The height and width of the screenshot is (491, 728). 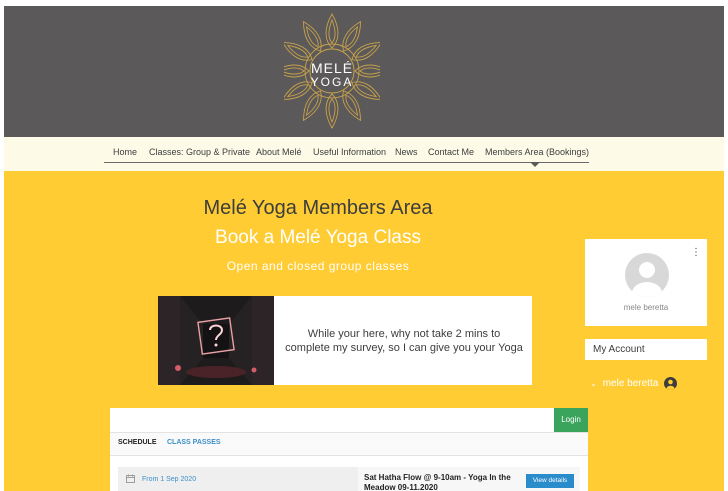 What do you see at coordinates (646, 349) in the screenshot?
I see `my-account-link: My Account` at bounding box center [646, 349].